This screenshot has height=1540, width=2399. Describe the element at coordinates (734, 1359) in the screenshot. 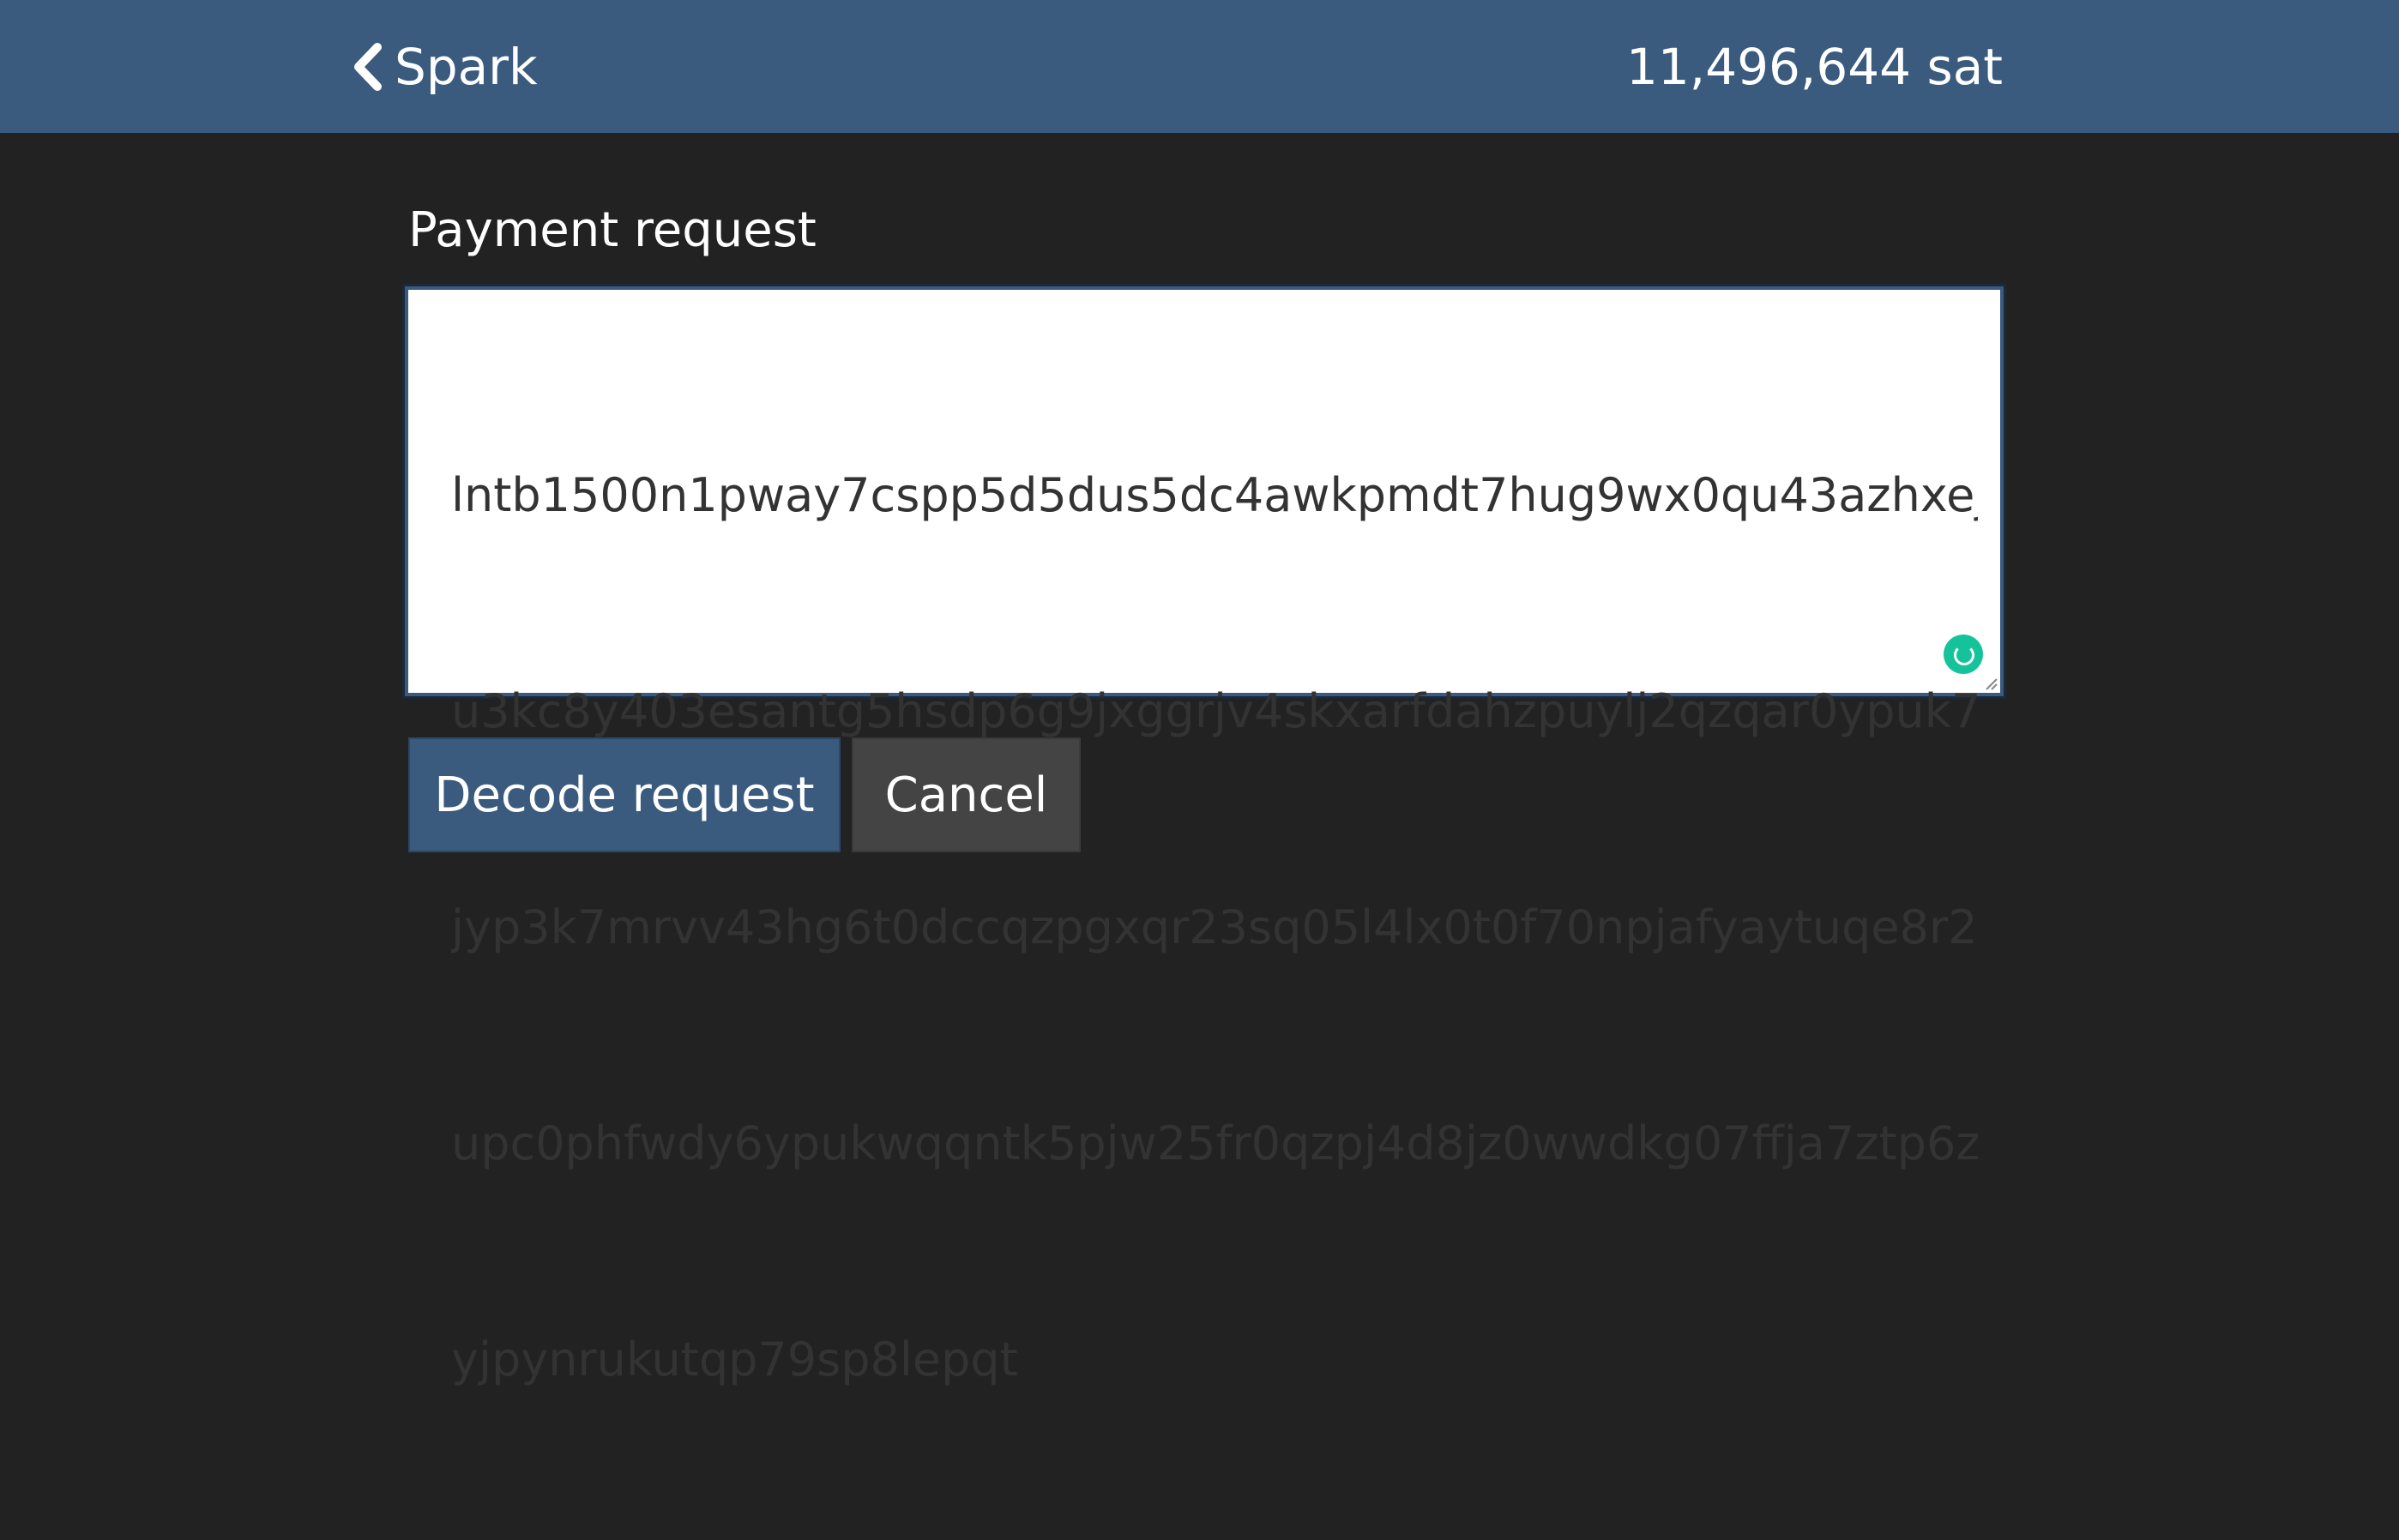

I see `payment-request-line: yjpynrukutqp79sp8lepqt` at that location.